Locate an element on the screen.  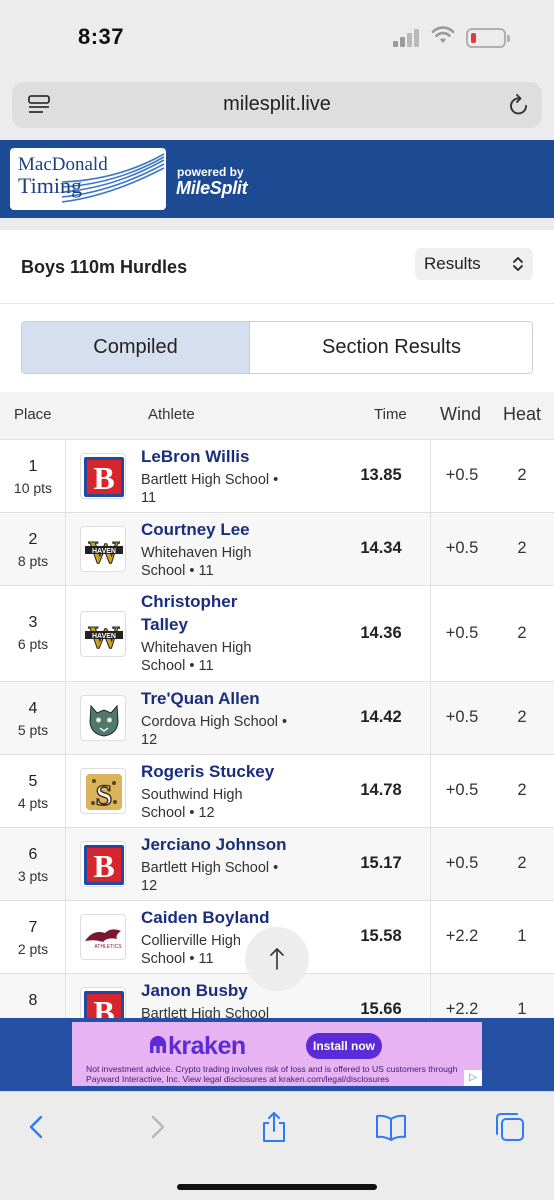
tab-section-results: Section Results is located at coordinates (391, 347).